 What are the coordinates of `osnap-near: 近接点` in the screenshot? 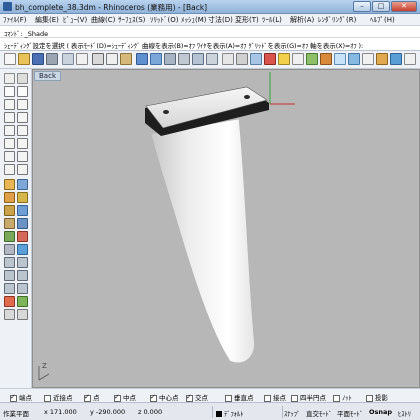 It's located at (58, 397).